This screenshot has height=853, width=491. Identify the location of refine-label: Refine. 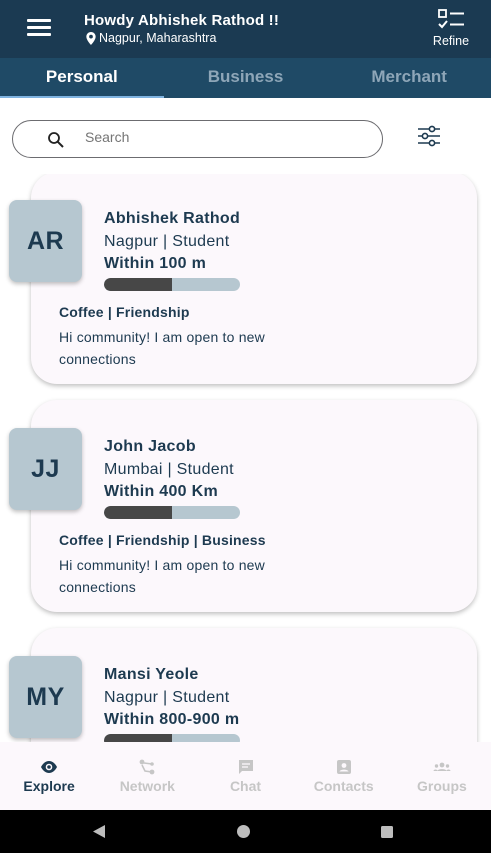
(451, 41).